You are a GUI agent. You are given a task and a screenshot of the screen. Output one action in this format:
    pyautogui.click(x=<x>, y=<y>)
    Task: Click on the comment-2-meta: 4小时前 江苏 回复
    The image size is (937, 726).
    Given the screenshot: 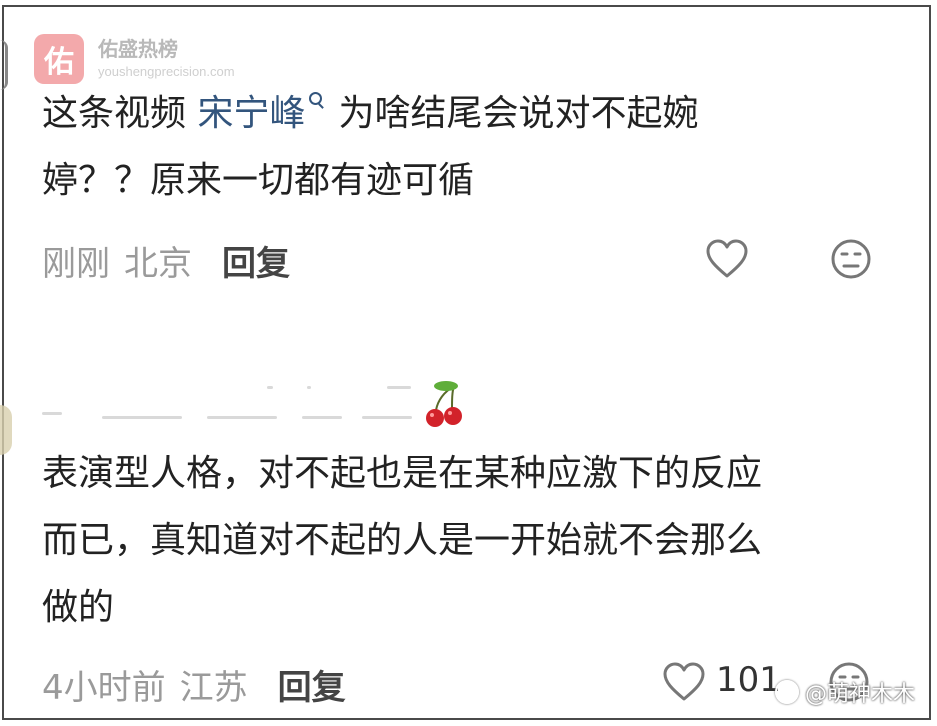 What is the action you would take?
    pyautogui.click(x=194, y=684)
    